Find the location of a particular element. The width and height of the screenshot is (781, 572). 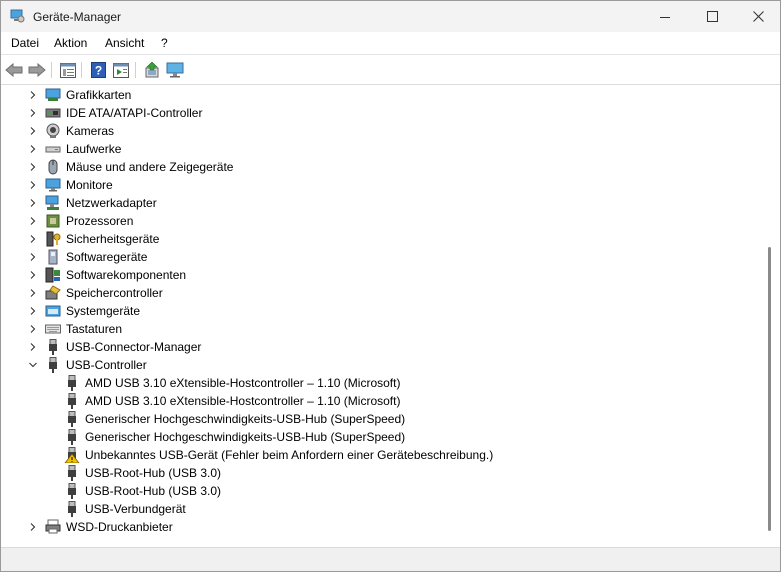

tree-item-label: Tastaturen is located at coordinates (94, 329).